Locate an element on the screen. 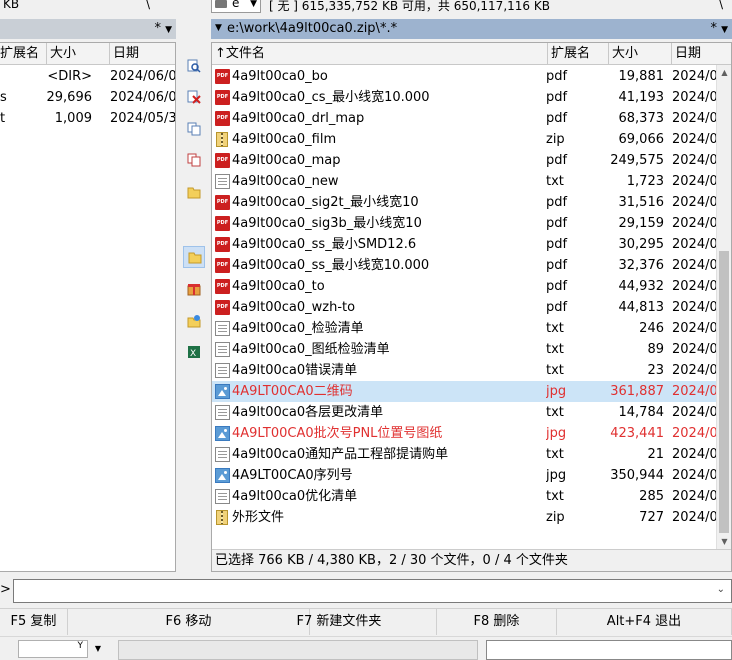 The height and width of the screenshot is (660, 732). delete-button is located at coordinates (194, 98).